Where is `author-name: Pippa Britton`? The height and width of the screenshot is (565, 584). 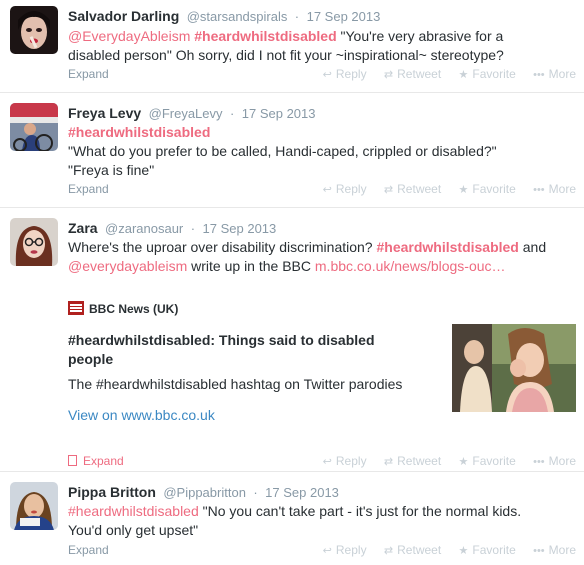
author-name: Pippa Britton is located at coordinates (112, 492).